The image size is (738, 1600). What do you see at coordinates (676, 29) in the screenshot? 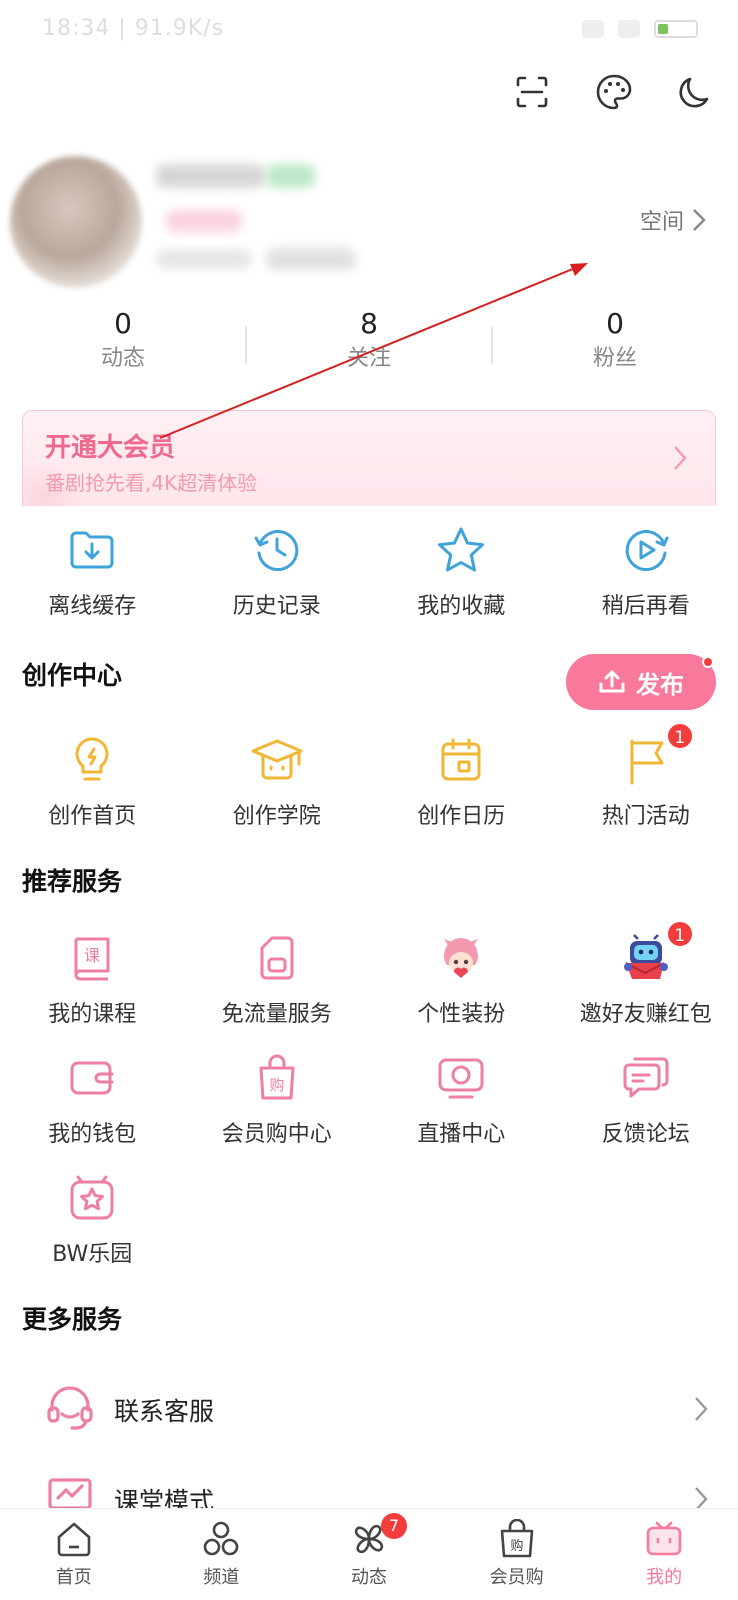
I see `battery-icon` at bounding box center [676, 29].